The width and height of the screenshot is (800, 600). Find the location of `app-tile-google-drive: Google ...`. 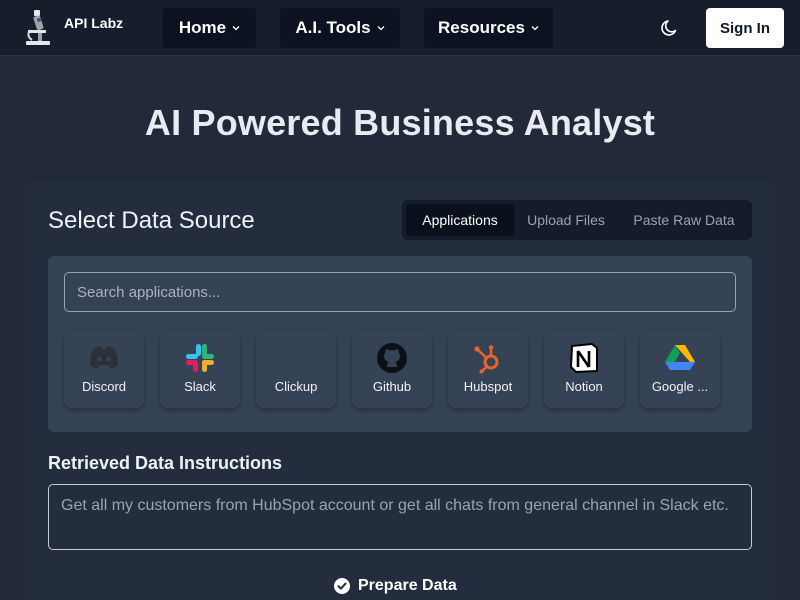

app-tile-google-drive: Google ... is located at coordinates (680, 369).